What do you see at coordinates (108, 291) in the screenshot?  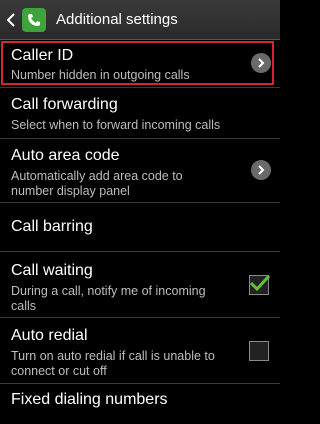 I see `setting-subtitle: During a call, notify me of incoming` at bounding box center [108, 291].